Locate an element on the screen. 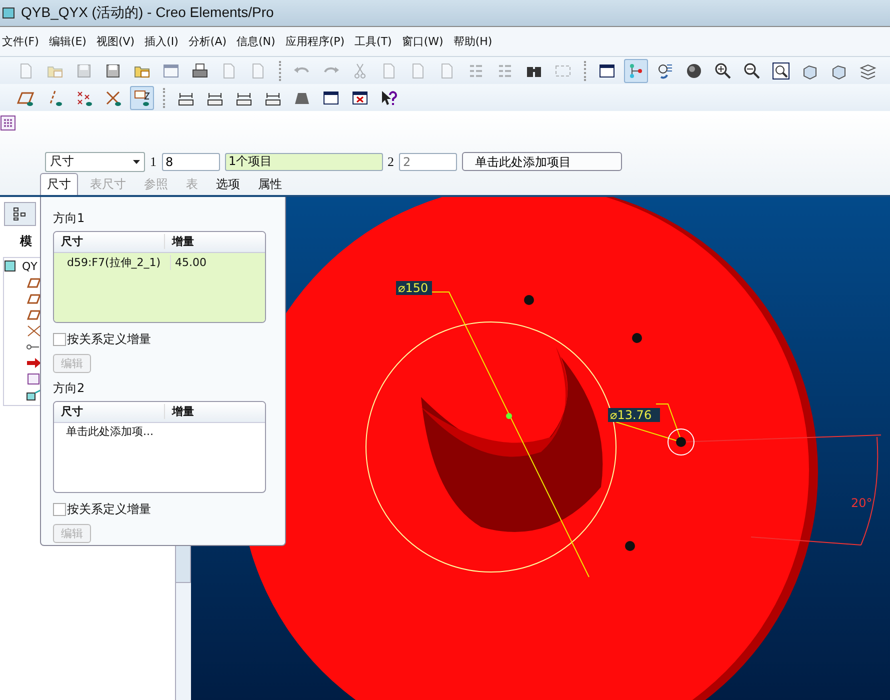 This screenshot has height=700, width=890. direction-label: 1 is located at coordinates (153, 162).